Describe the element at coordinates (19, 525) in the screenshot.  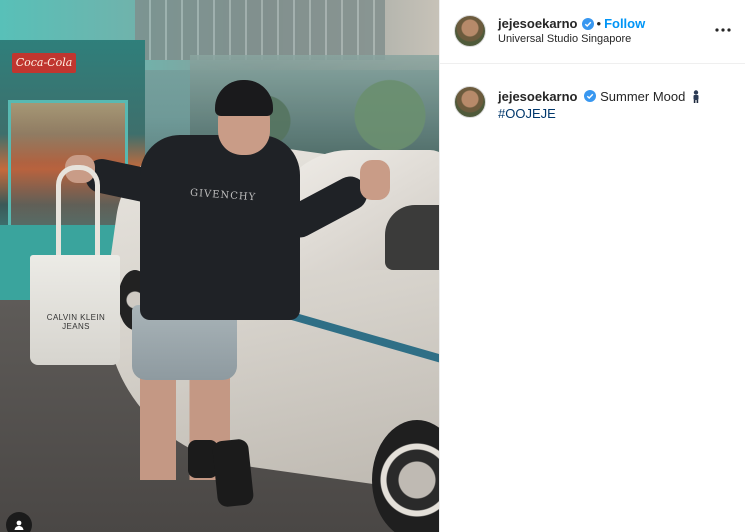
I see `user-tag-icon` at that location.